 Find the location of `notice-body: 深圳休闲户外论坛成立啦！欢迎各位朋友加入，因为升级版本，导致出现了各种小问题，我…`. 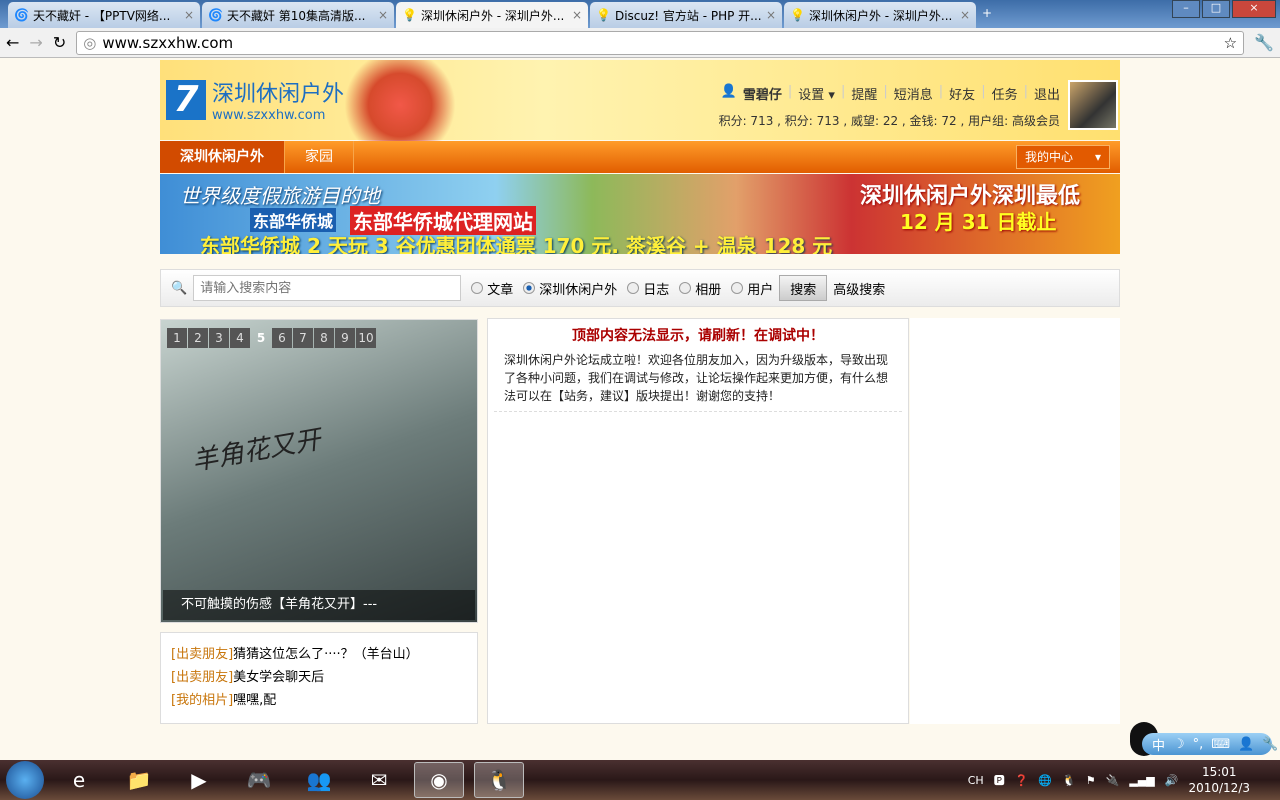

notice-body: 深圳休闲户外论坛成立啦！欢迎各位朋友加入，因为升级版本，导致出现了各种小问题，我… is located at coordinates (698, 381).